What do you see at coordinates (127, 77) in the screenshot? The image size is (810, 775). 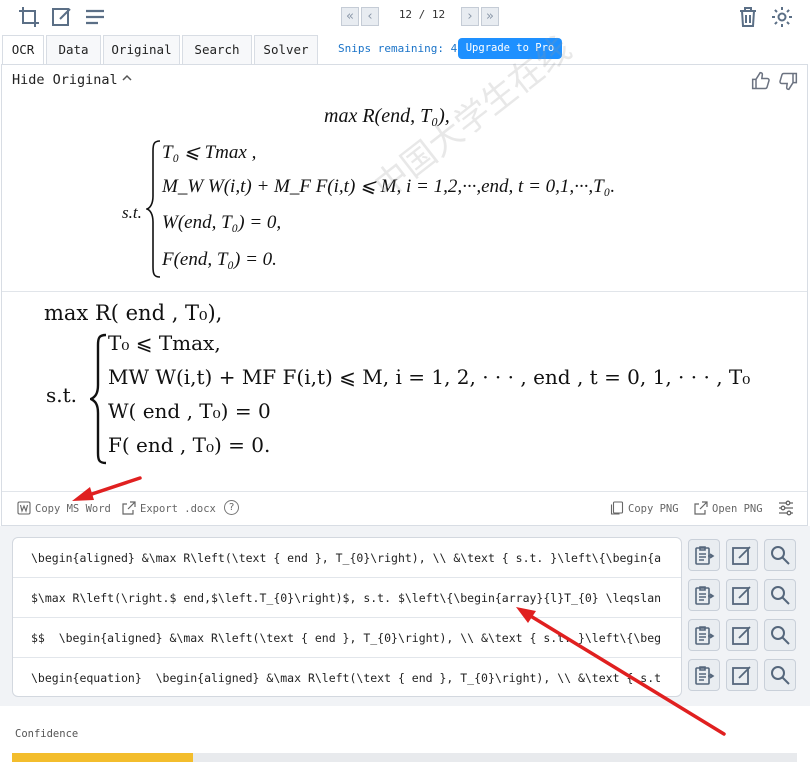 I see `chevron-up-icon` at bounding box center [127, 77].